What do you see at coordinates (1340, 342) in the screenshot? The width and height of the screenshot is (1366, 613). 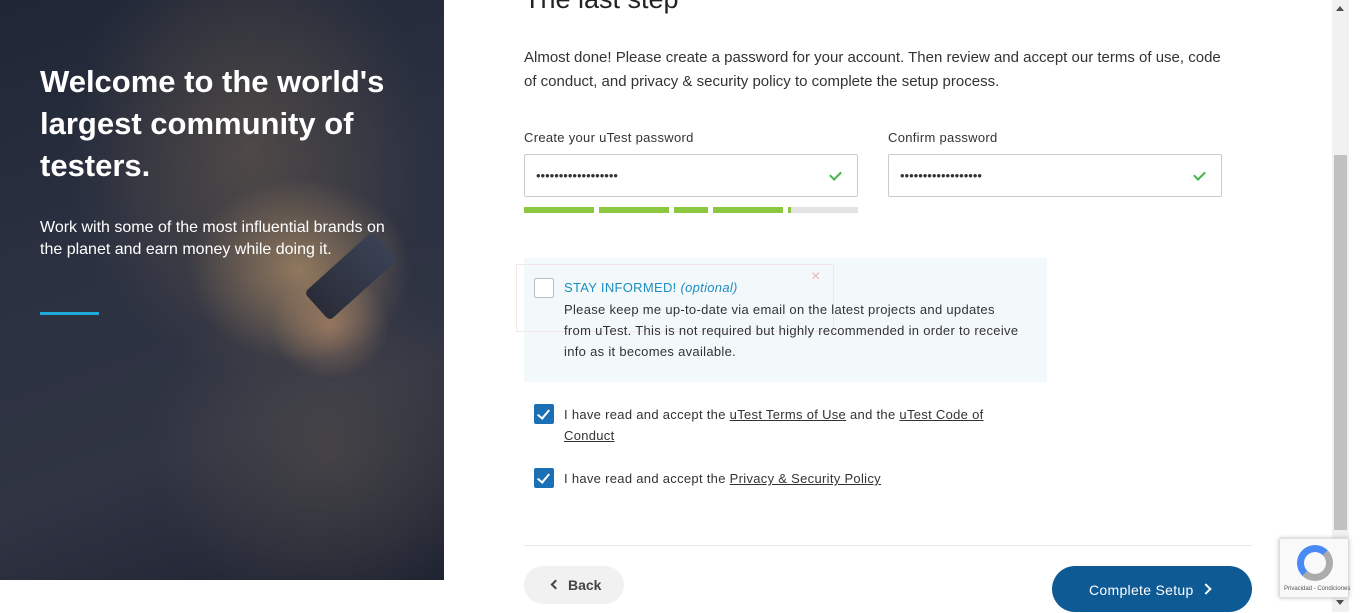 I see `scrollbar-thumb` at bounding box center [1340, 342].